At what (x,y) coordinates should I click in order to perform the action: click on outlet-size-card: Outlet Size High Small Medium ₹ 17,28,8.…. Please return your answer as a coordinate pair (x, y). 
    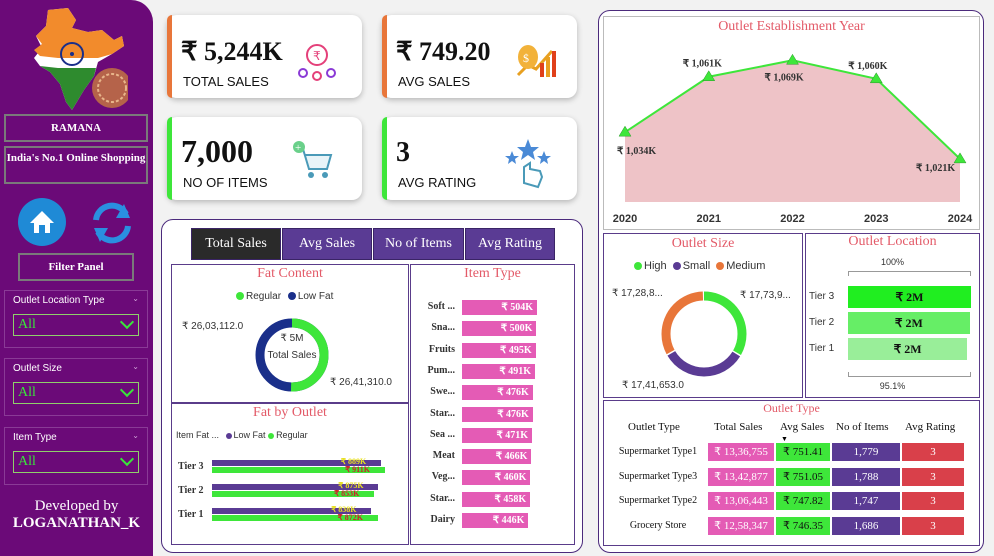
    Looking at the image, I should click on (703, 315).